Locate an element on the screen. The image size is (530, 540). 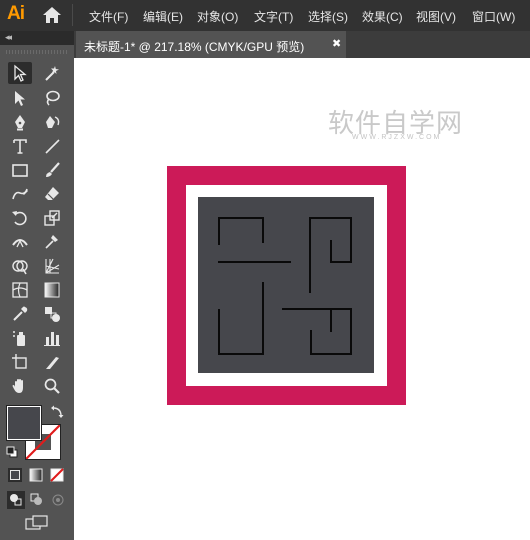
home-icon is located at coordinates (52, 15).